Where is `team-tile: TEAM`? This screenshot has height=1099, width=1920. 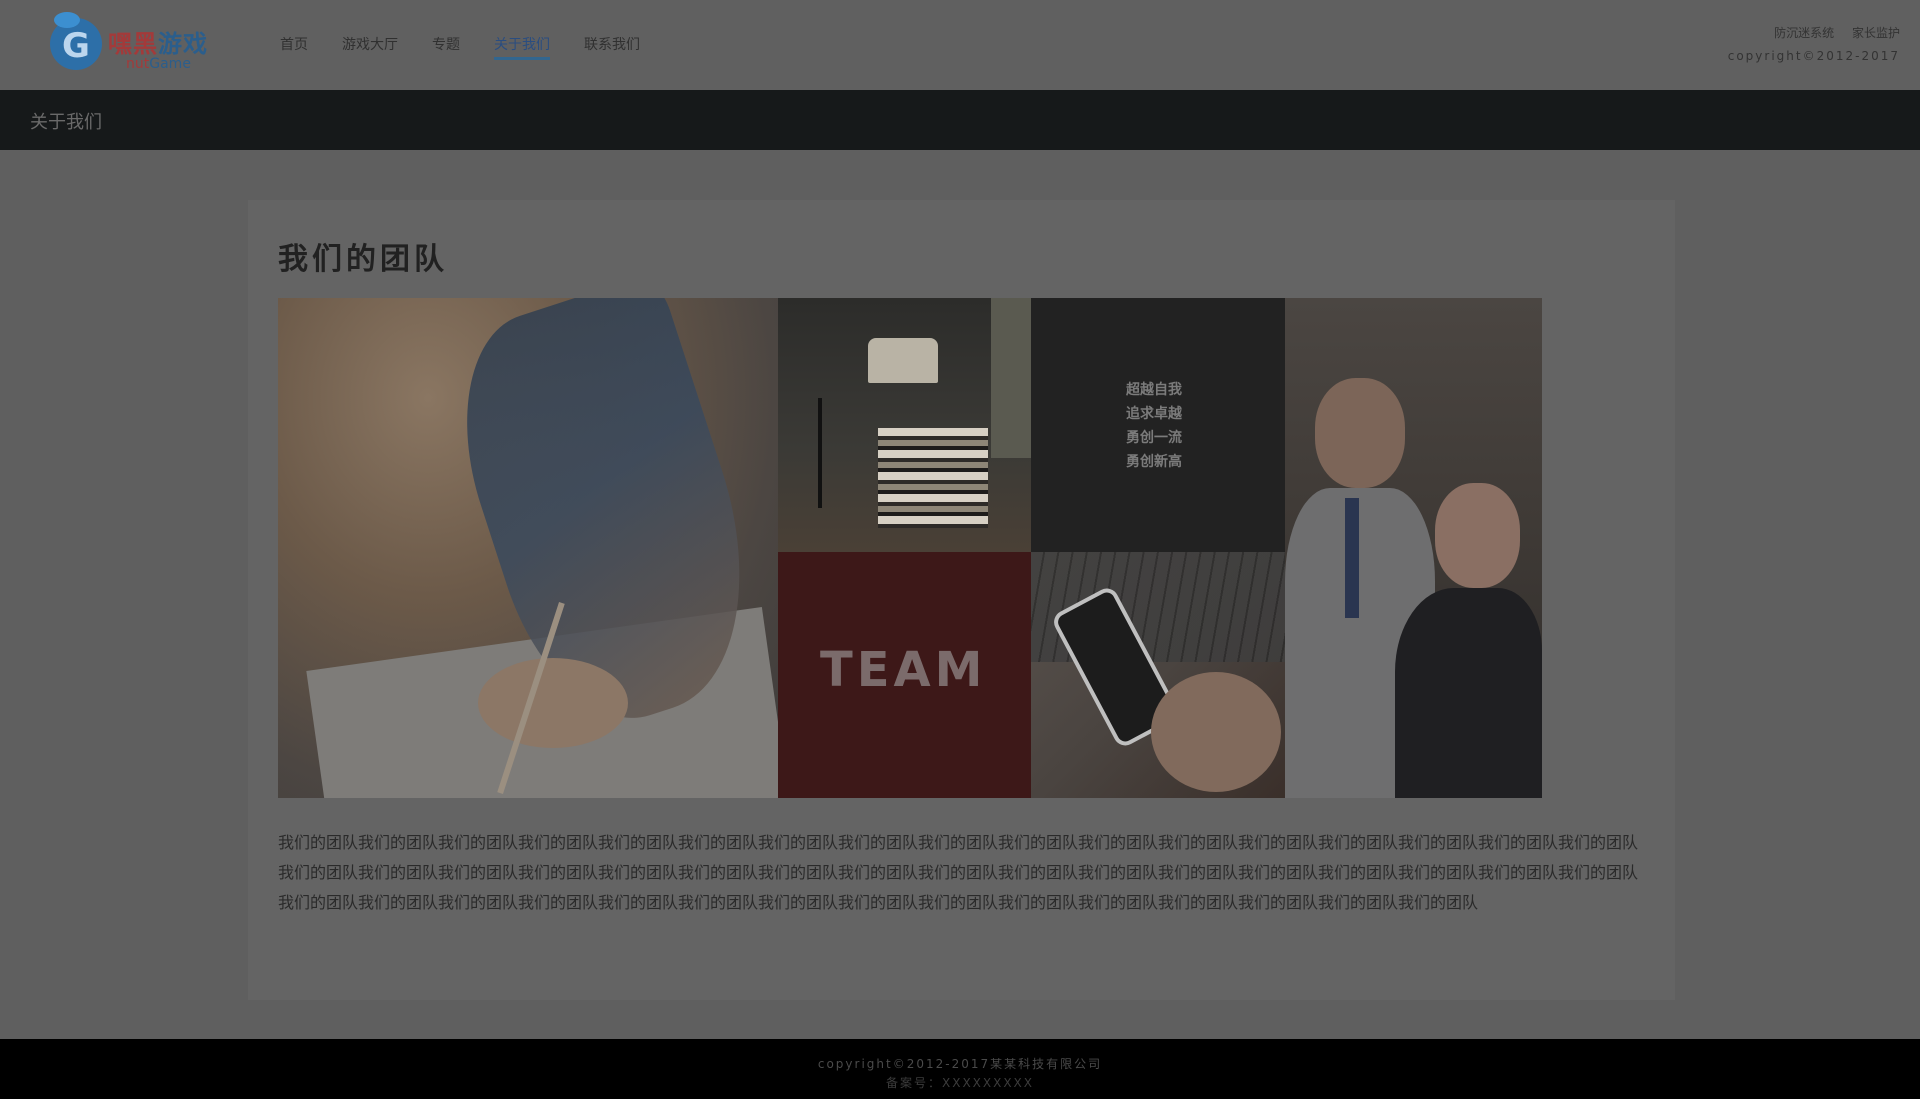
team-tile: TEAM is located at coordinates (904, 675).